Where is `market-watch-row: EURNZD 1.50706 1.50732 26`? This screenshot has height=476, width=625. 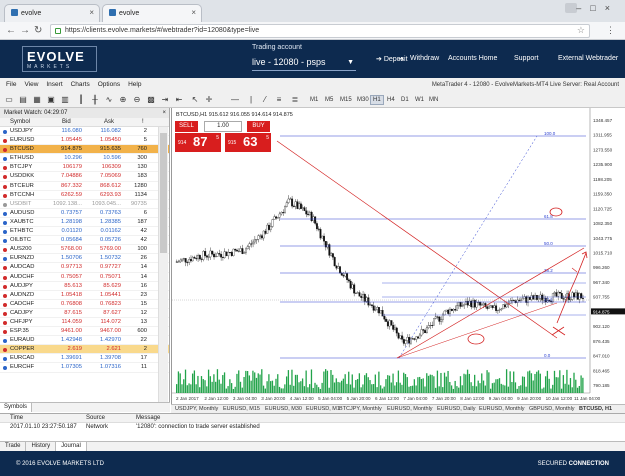
market-watch-row: EURNZD 1.50706 1.50732 26 is located at coordinates (84, 259).